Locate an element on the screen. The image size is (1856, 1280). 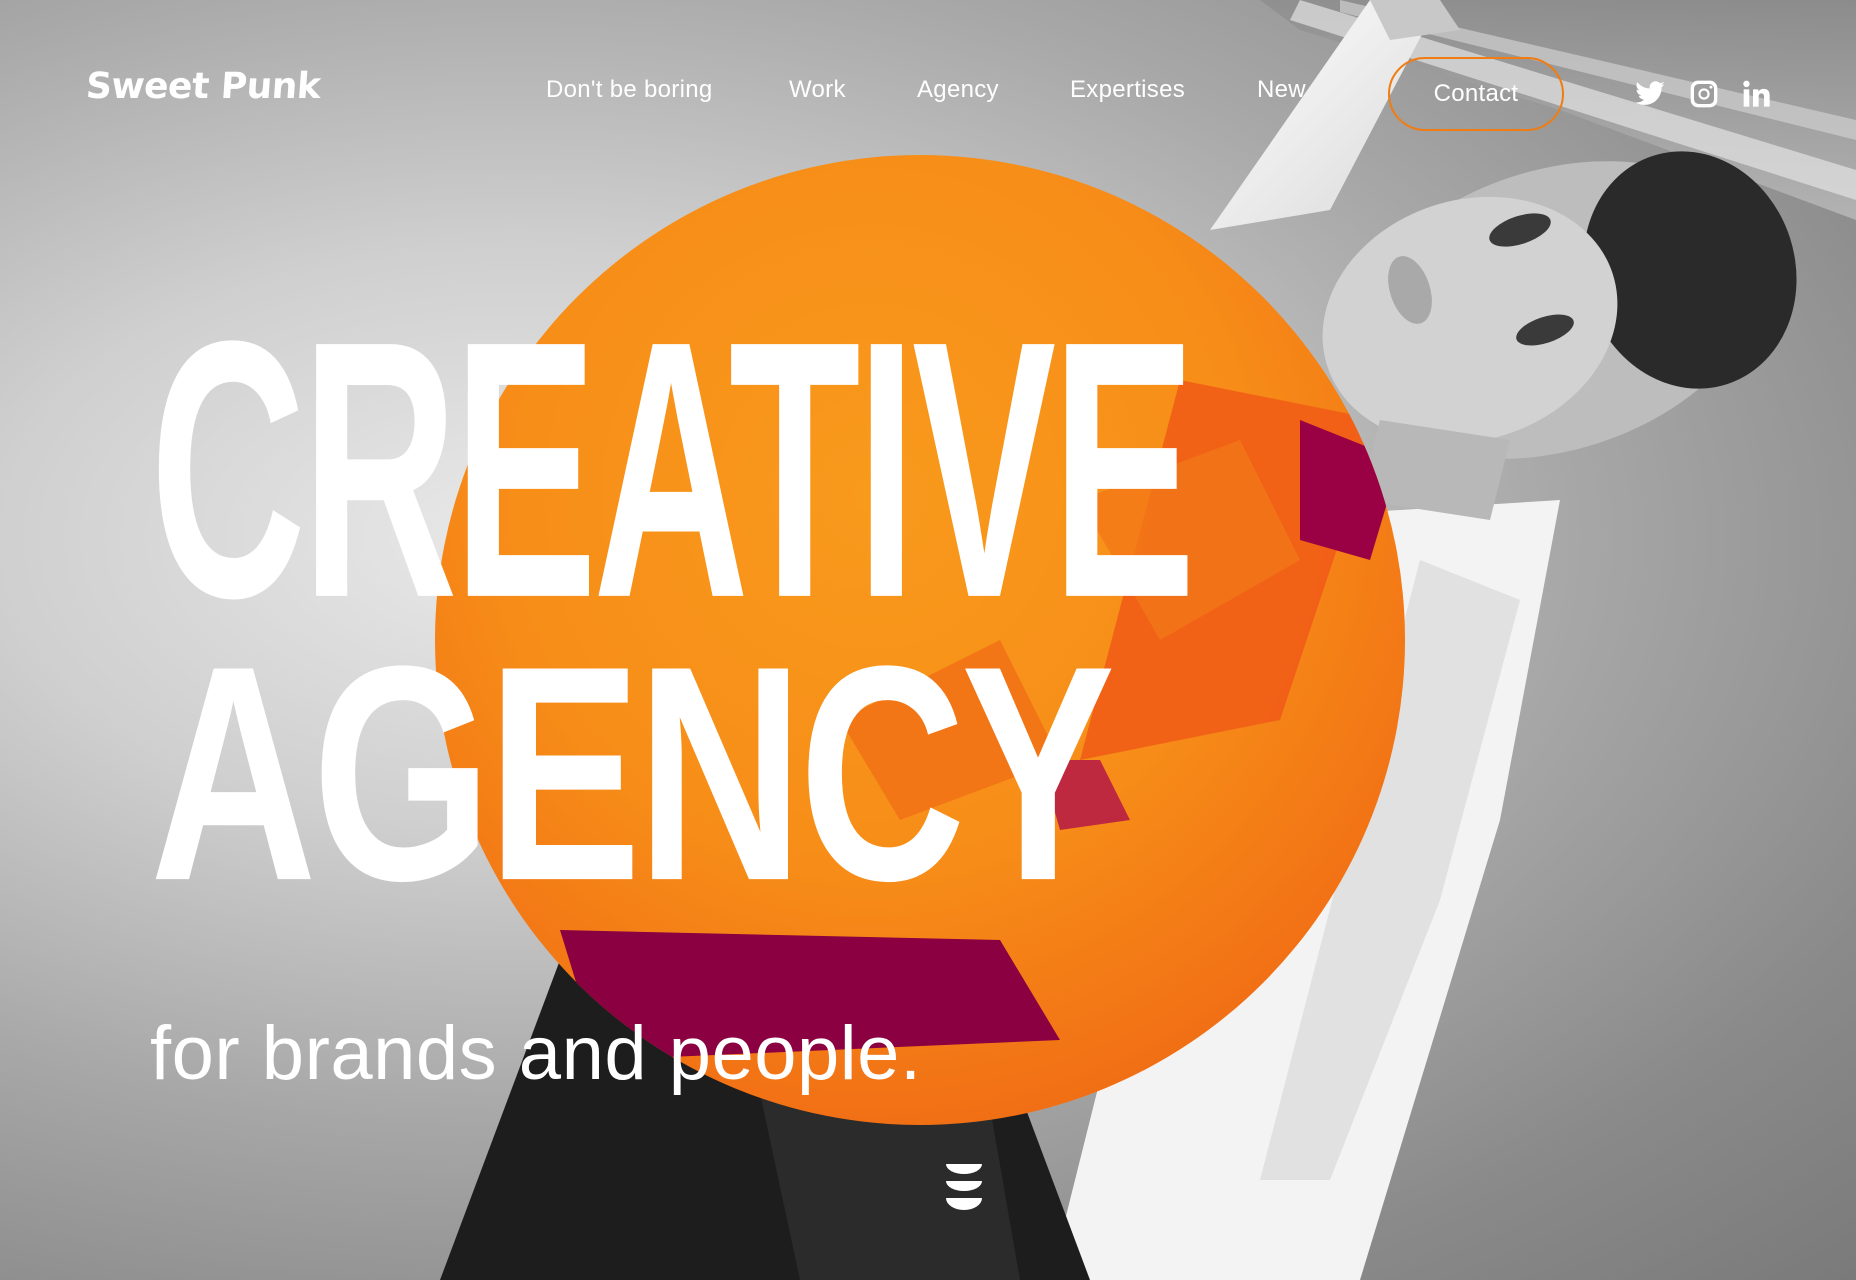
nav-item-dont-be-boring: Don't be boring is located at coordinates (629, 90).